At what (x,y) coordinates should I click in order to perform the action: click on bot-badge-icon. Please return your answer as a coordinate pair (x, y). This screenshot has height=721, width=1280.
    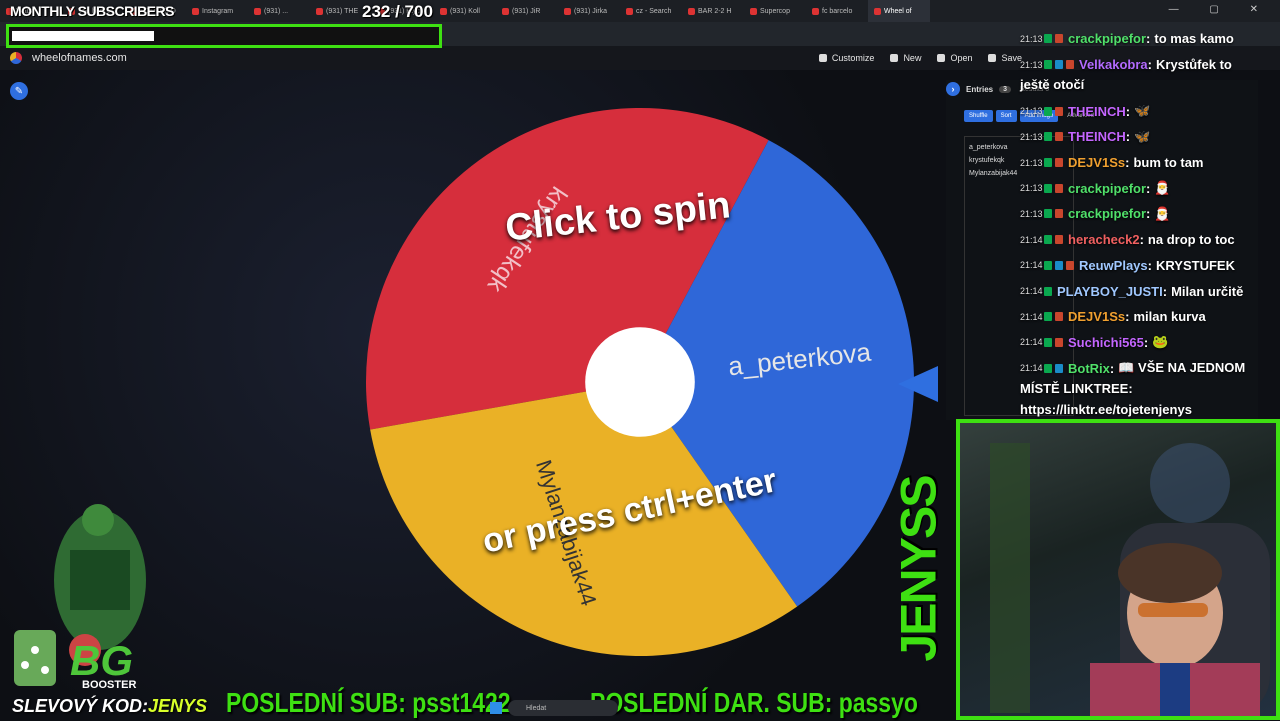
    Looking at the image, I should click on (1059, 65).